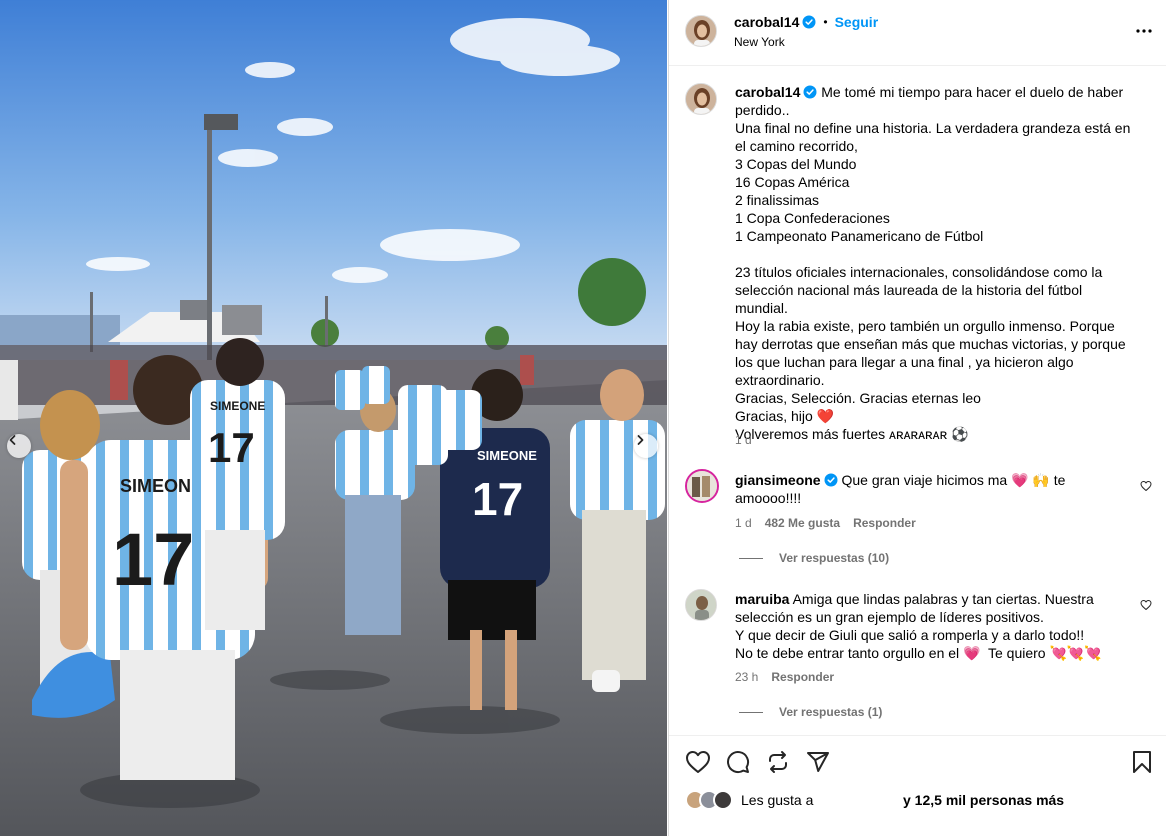  I want to click on author-avatar-image, so click(701, 31).